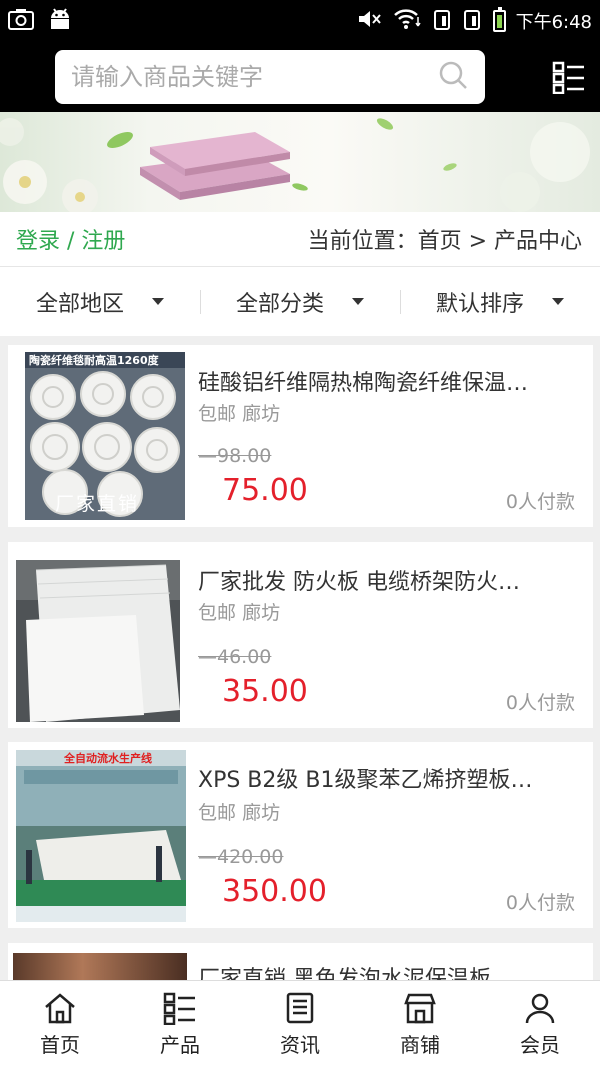  I want to click on filter-region-dropdown: 全部地区, so click(100, 302).